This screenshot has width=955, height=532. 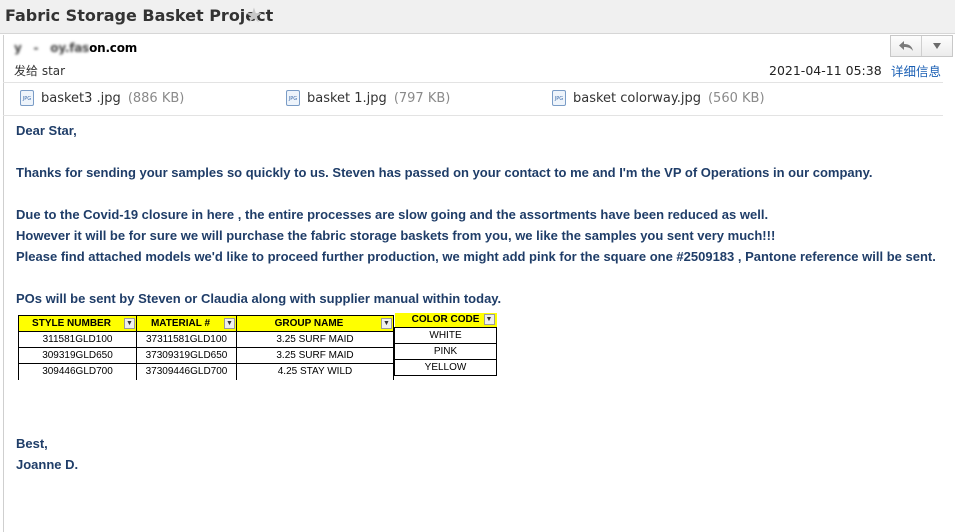 I want to click on table-header-row: COLOR CODE ▼, so click(x=445, y=320).